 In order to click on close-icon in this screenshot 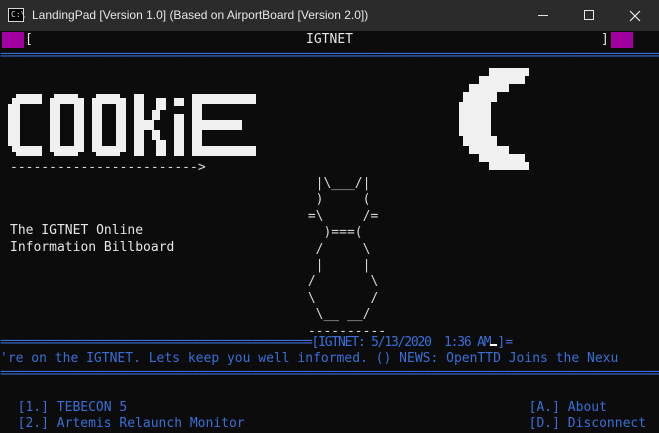, I will do `click(635, 16)`.